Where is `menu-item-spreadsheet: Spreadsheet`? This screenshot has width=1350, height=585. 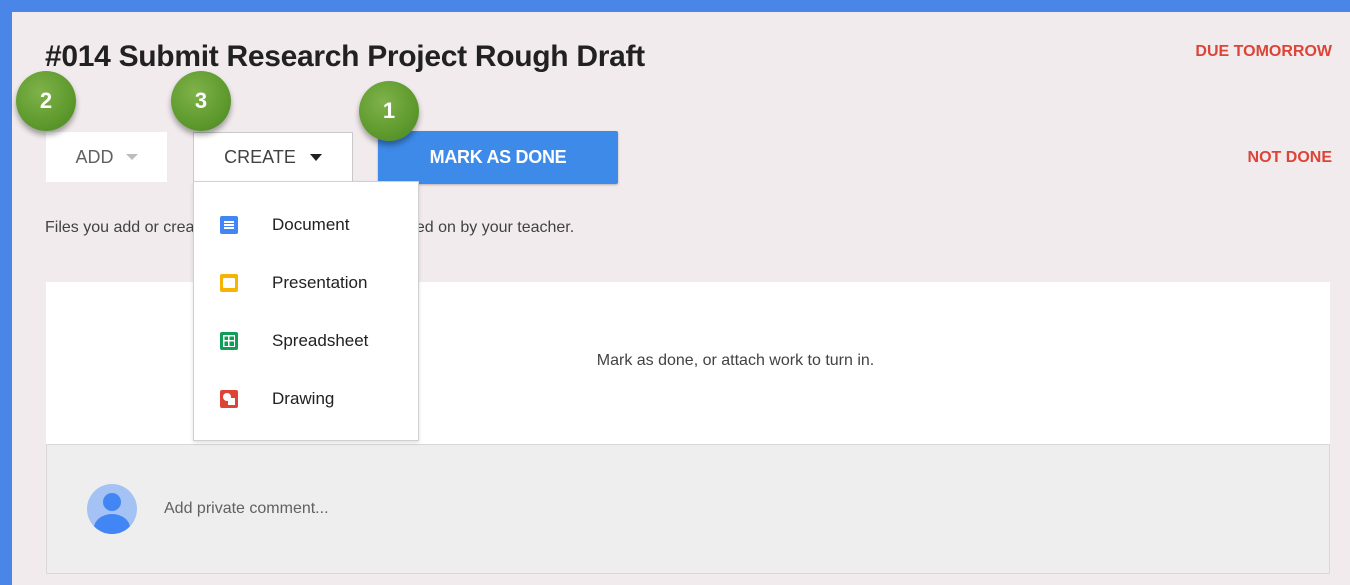
menu-item-spreadsheet: Spreadsheet is located at coordinates (306, 341).